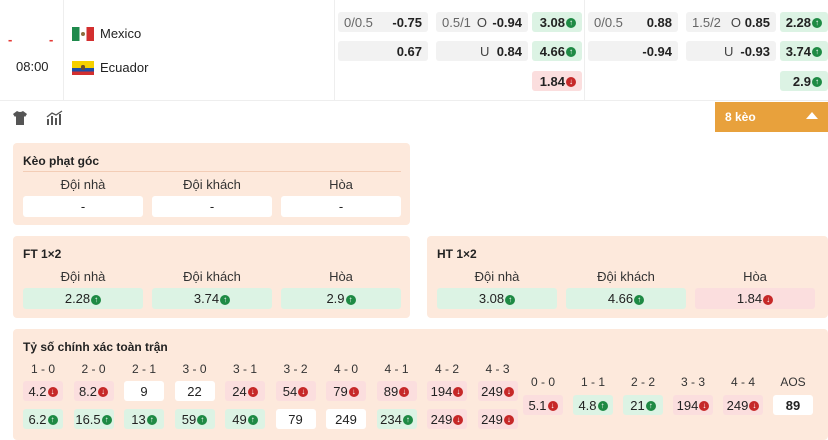  What do you see at coordinates (83, 206) in the screenshot?
I see `corner-home-odd: -` at bounding box center [83, 206].